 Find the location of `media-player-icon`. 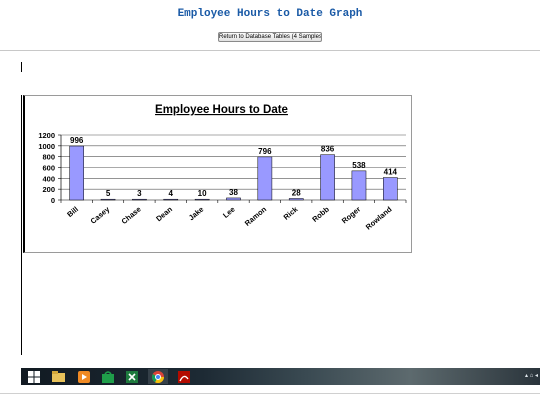

media-player-icon is located at coordinates (84, 376).